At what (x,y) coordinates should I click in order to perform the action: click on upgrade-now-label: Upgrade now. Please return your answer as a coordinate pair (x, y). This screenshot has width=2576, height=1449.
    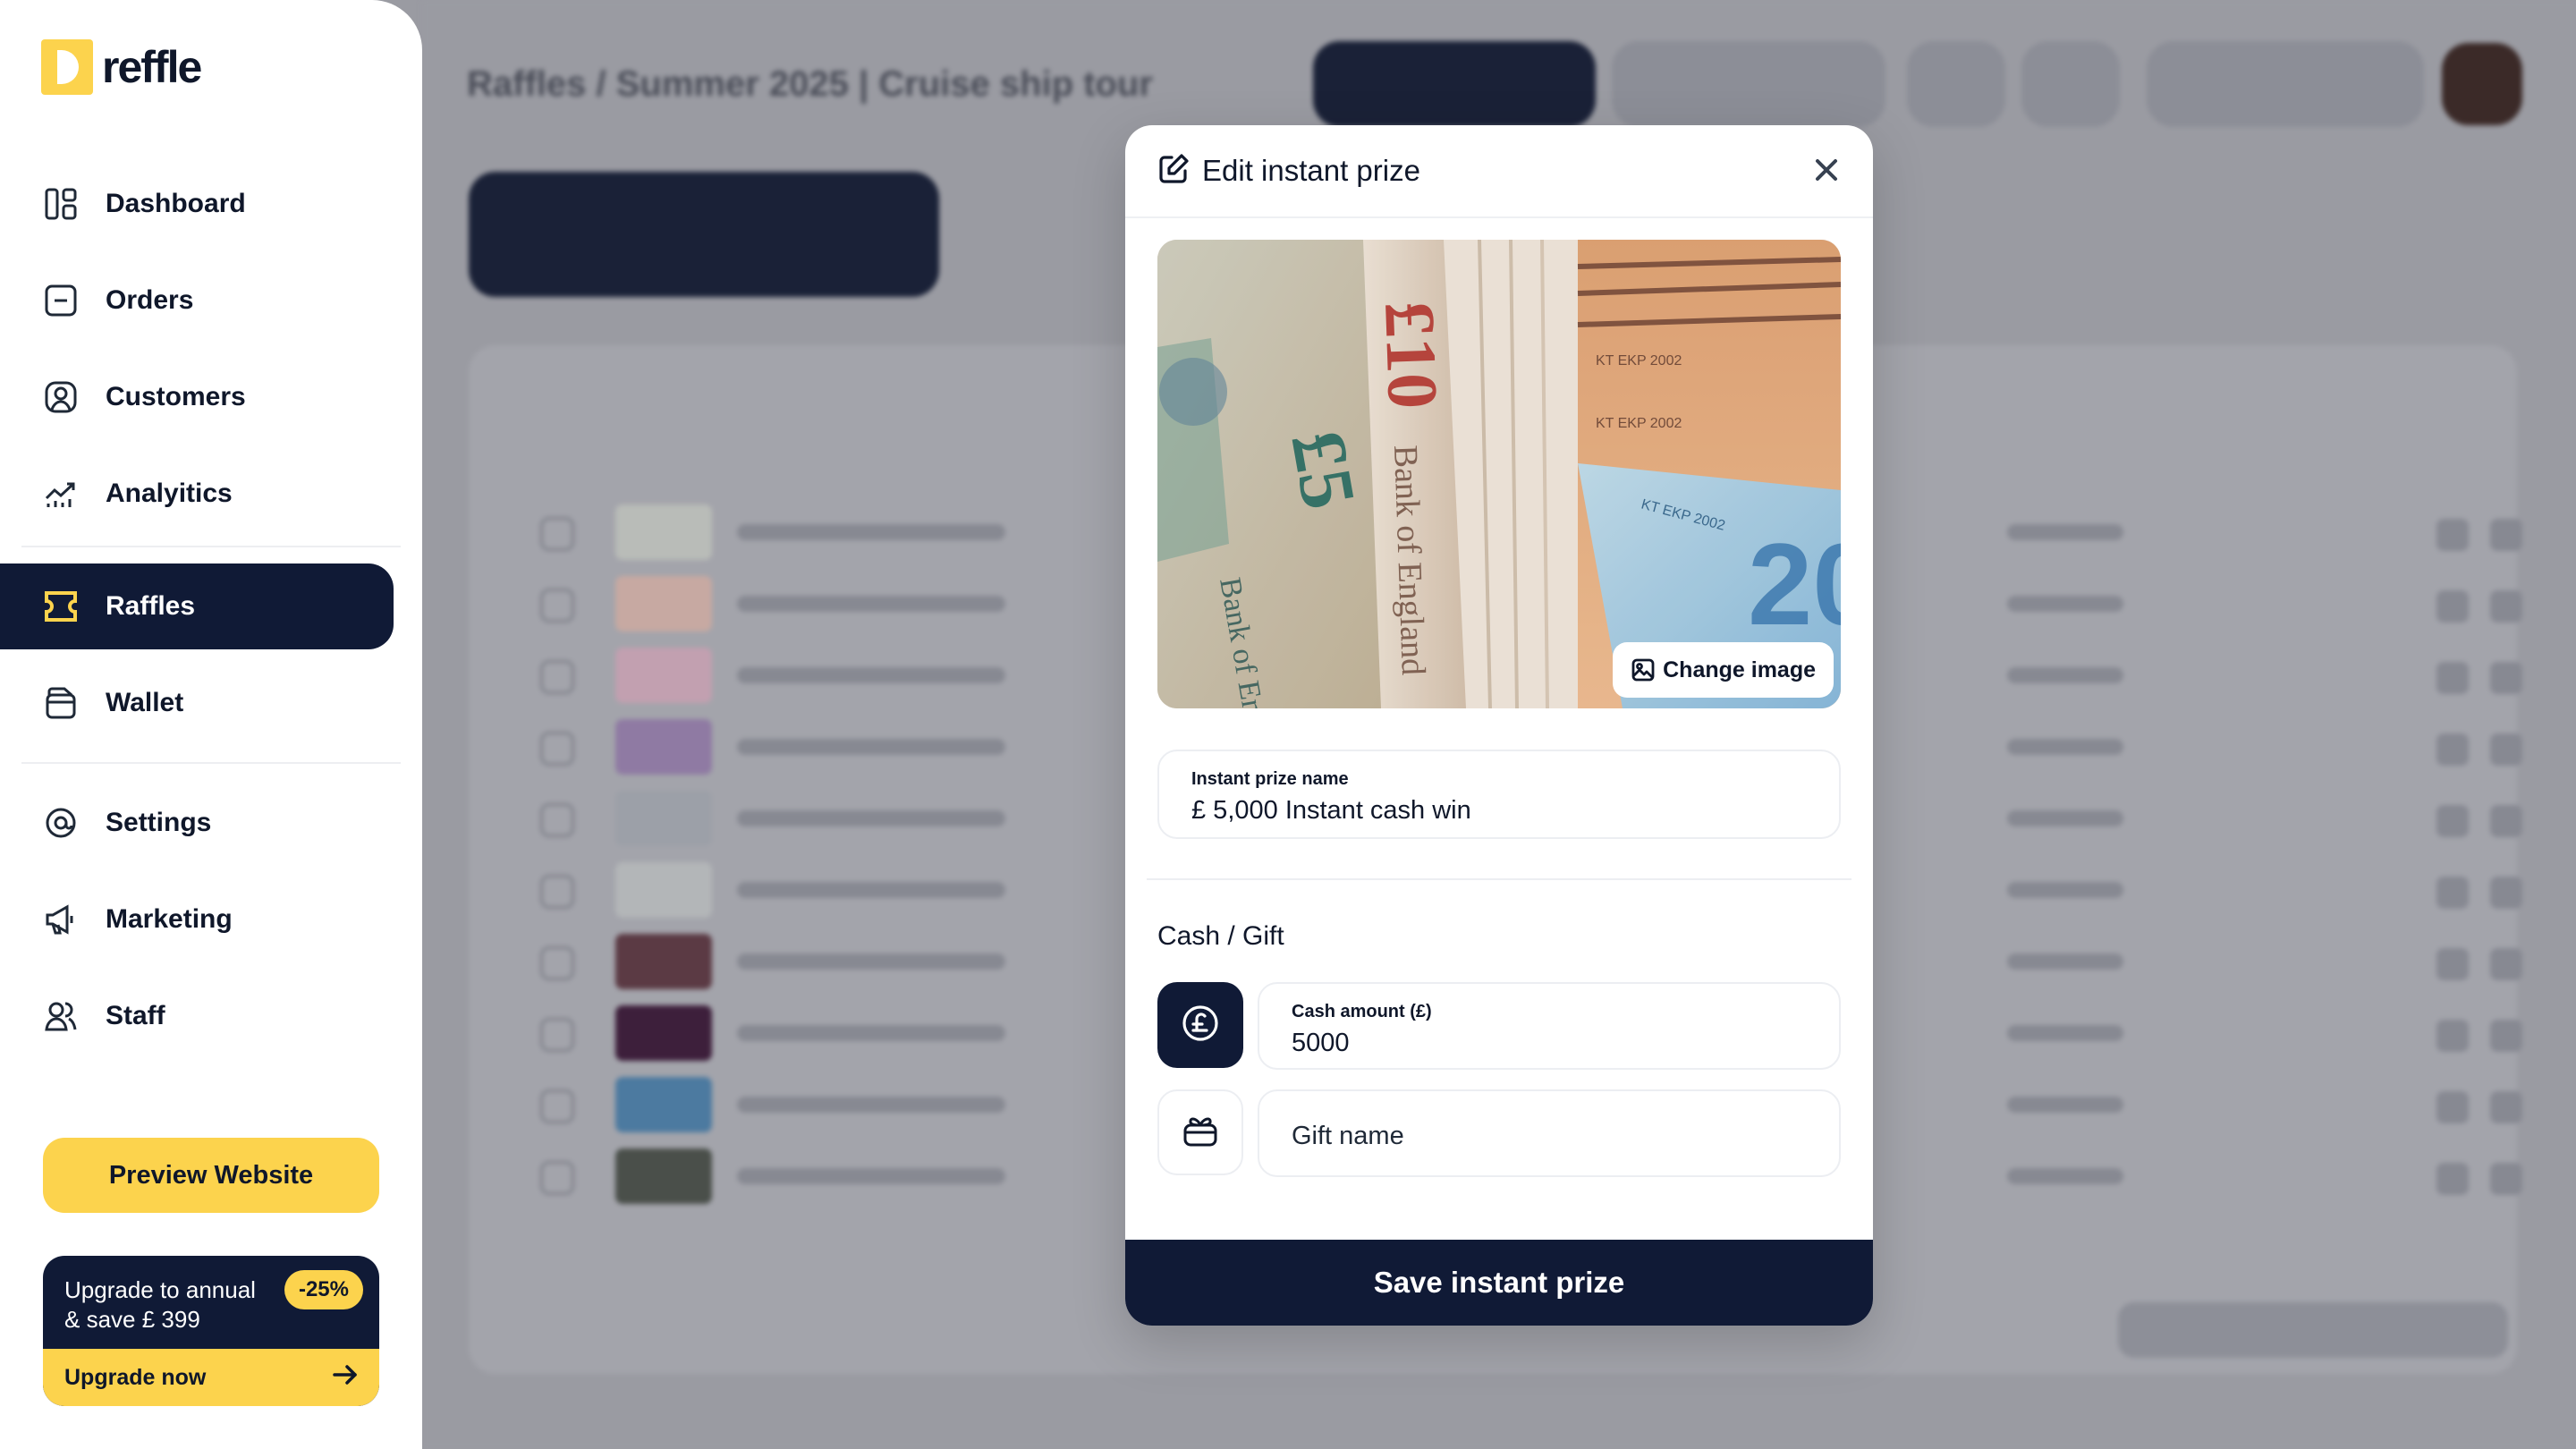
    Looking at the image, I should click on (135, 1377).